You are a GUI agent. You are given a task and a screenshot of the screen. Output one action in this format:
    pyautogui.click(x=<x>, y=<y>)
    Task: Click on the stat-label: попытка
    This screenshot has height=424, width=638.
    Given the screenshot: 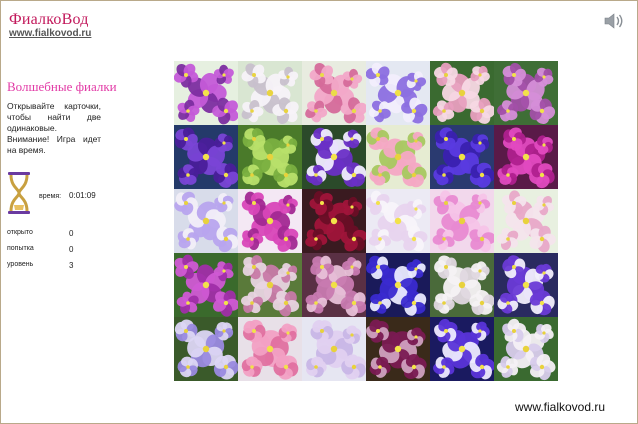 What is the action you would take?
    pyautogui.click(x=20, y=248)
    